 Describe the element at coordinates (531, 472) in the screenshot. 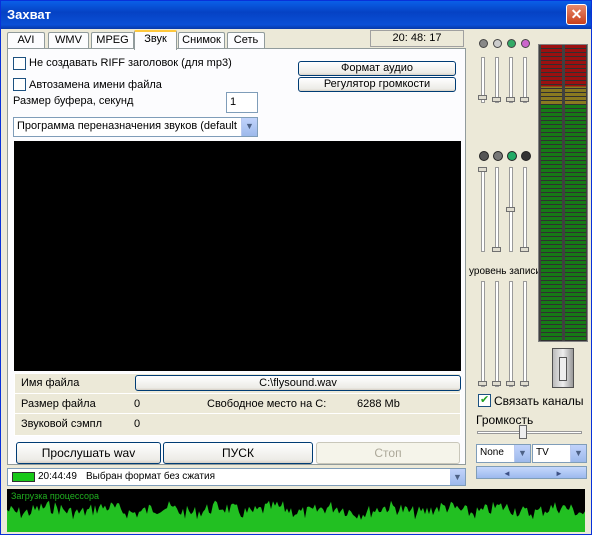

I see `scroll-bar: ◄ ►` at that location.